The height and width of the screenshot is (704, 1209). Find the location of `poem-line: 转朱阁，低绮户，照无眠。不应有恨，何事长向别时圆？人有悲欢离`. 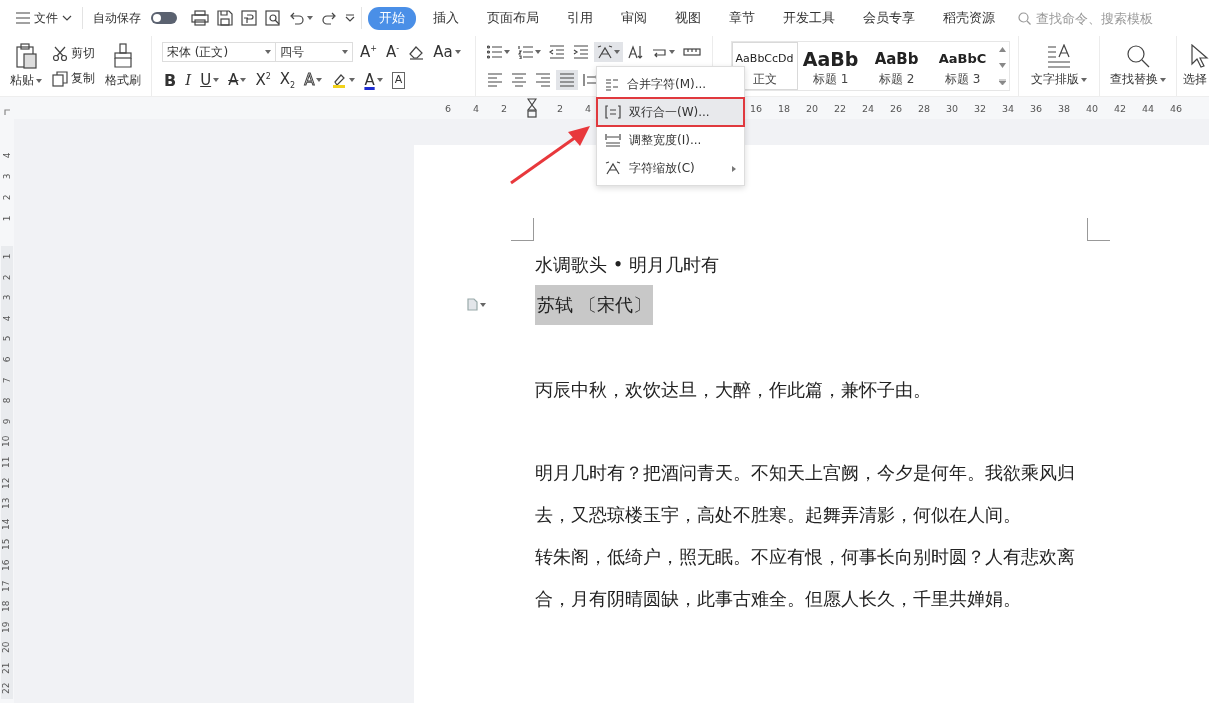

poem-line: 转朱阁，低绮户，照无眠。不应有恨，何事长向别时圆？人有悲欢离 is located at coordinates (805, 557).